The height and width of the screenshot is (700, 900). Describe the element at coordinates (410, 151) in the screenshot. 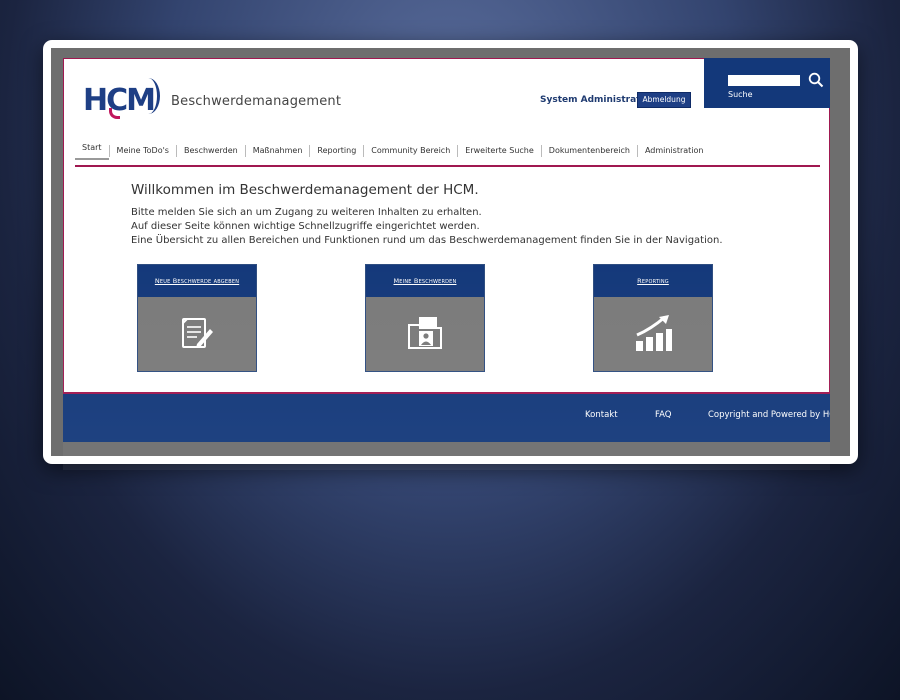

I see `nav-item-community-bereich: Community Bereich` at that location.